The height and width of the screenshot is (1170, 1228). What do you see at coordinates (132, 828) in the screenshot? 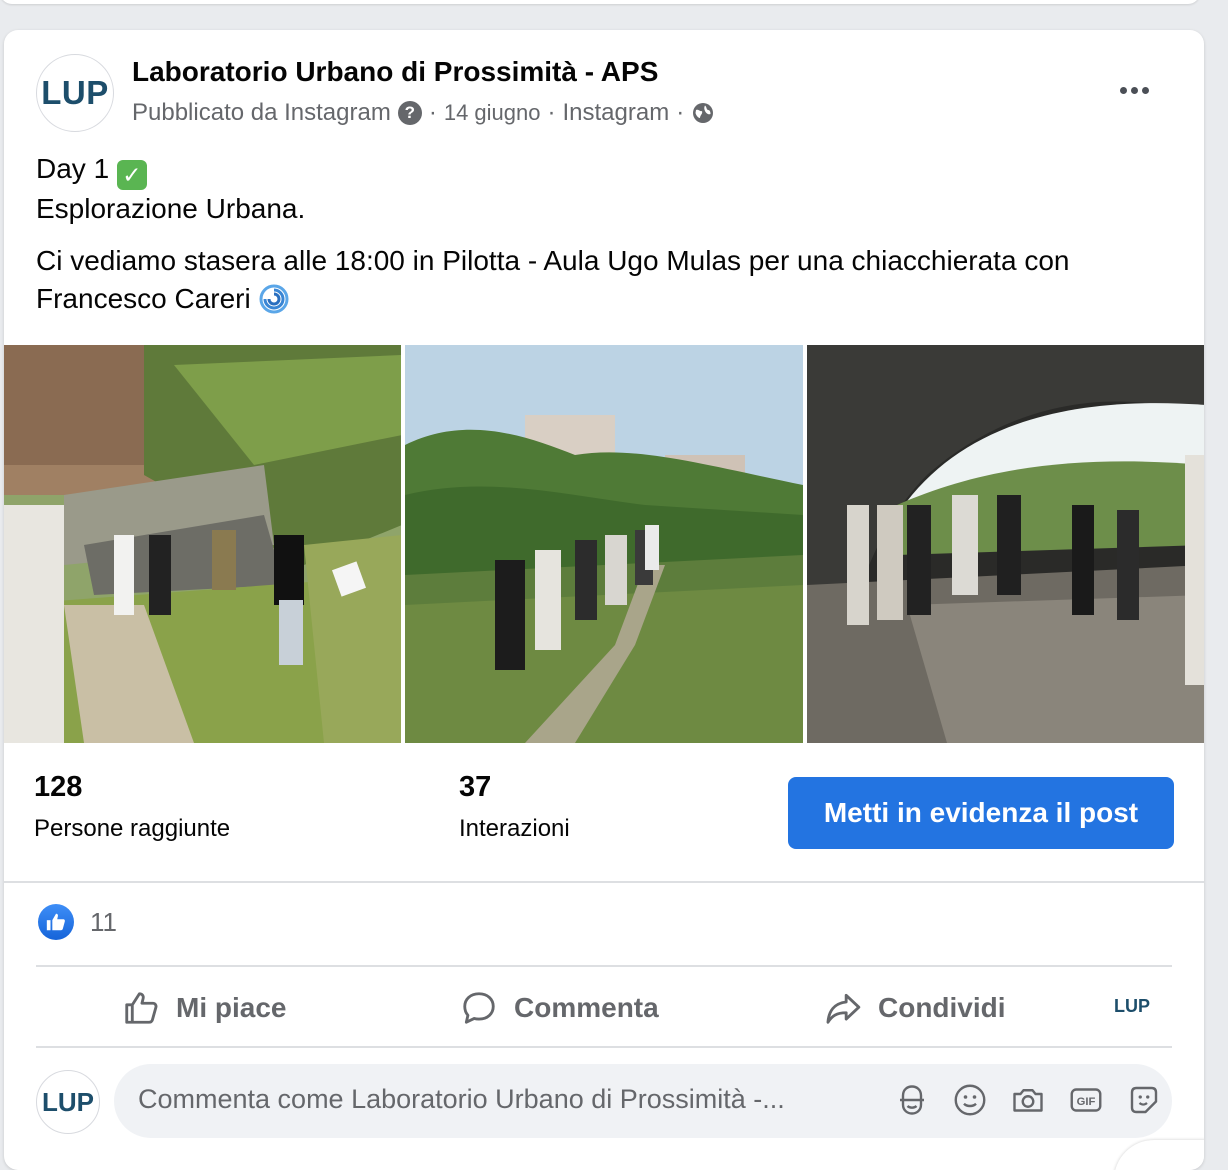
I see `reach-label: Persone raggiunte` at bounding box center [132, 828].